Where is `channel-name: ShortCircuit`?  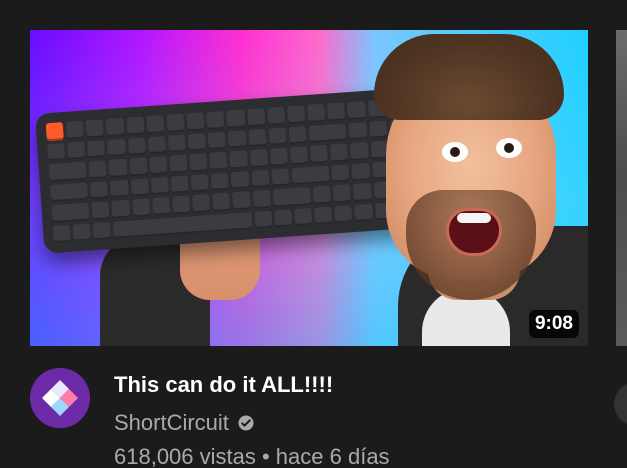
channel-name: ShortCircuit is located at coordinates (171, 423).